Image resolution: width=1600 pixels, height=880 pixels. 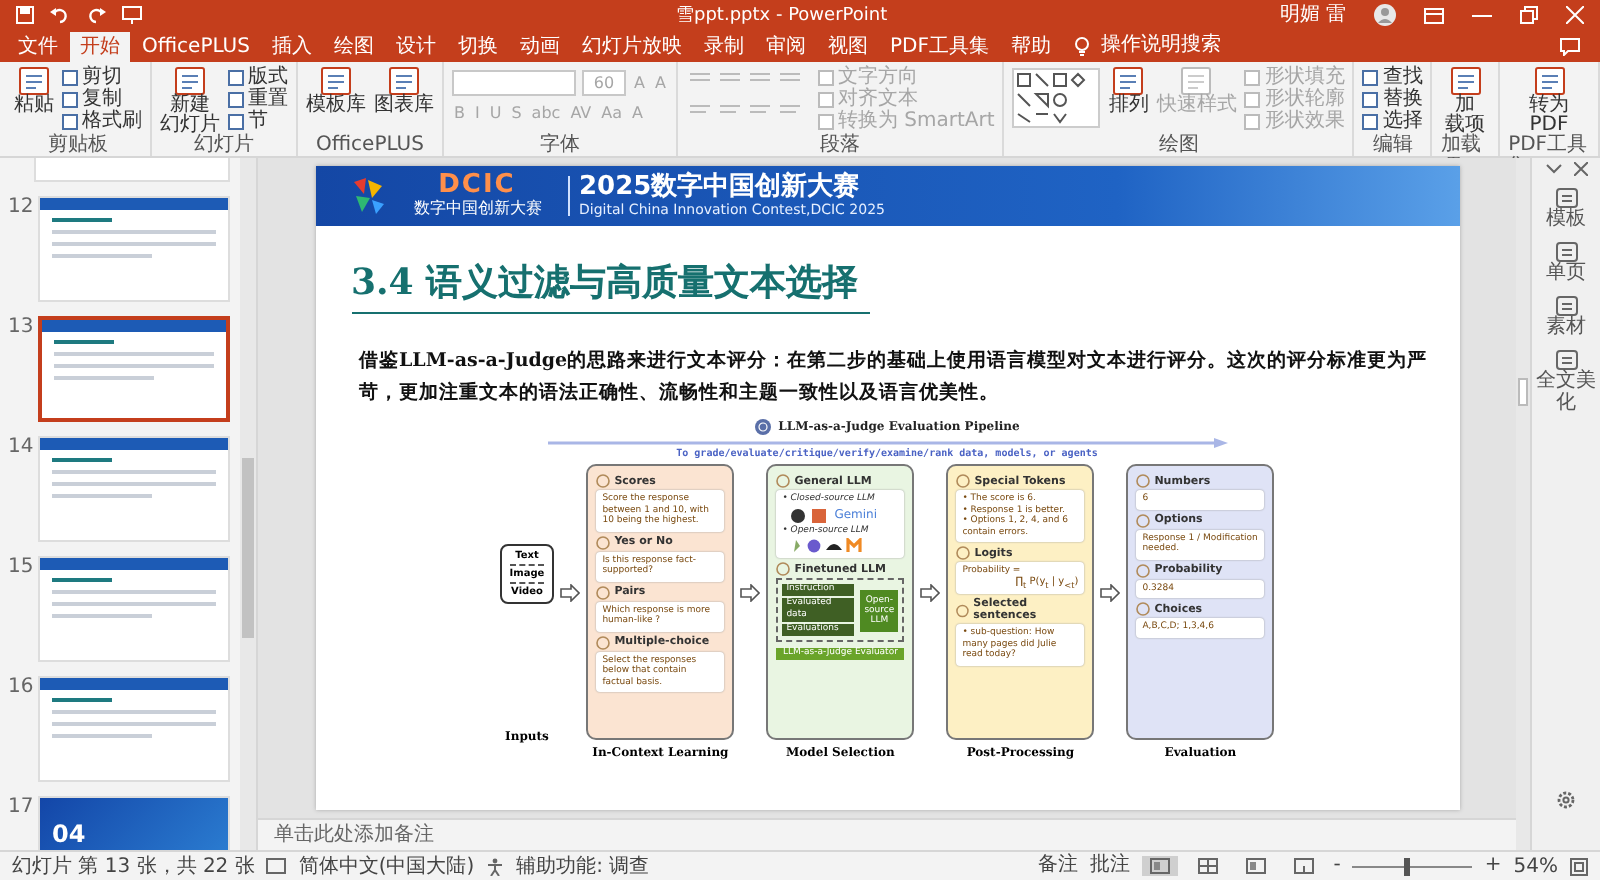 I want to click on brand-logo: DCIC, so click(x=477, y=185).